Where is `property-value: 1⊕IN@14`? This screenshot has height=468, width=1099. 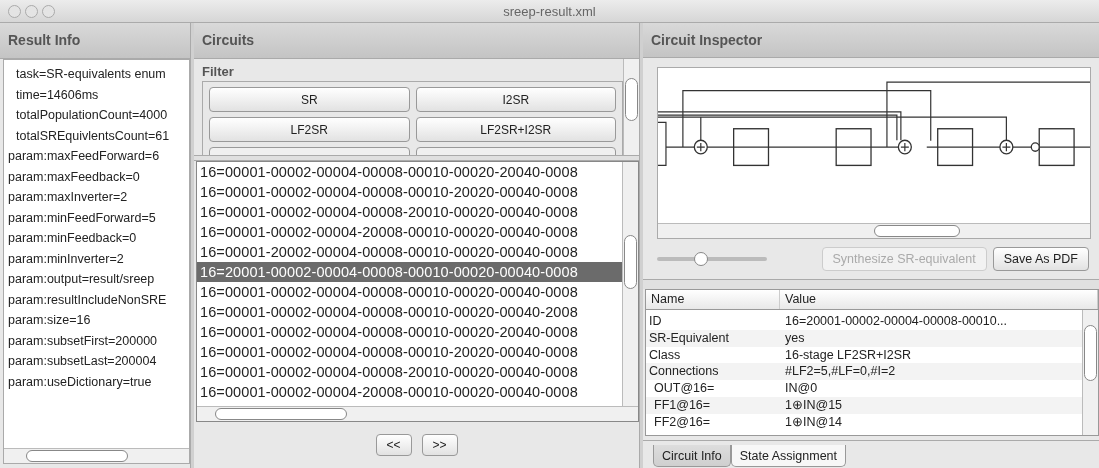
property-value: 1⊕IN@14 is located at coordinates (814, 421).